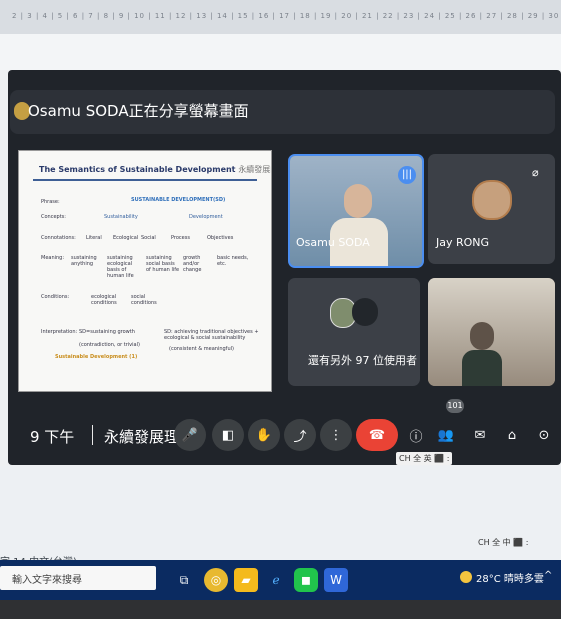 The image size is (561, 619). I want to click on slide-meaning-1: sustaining anything, so click(84, 261).